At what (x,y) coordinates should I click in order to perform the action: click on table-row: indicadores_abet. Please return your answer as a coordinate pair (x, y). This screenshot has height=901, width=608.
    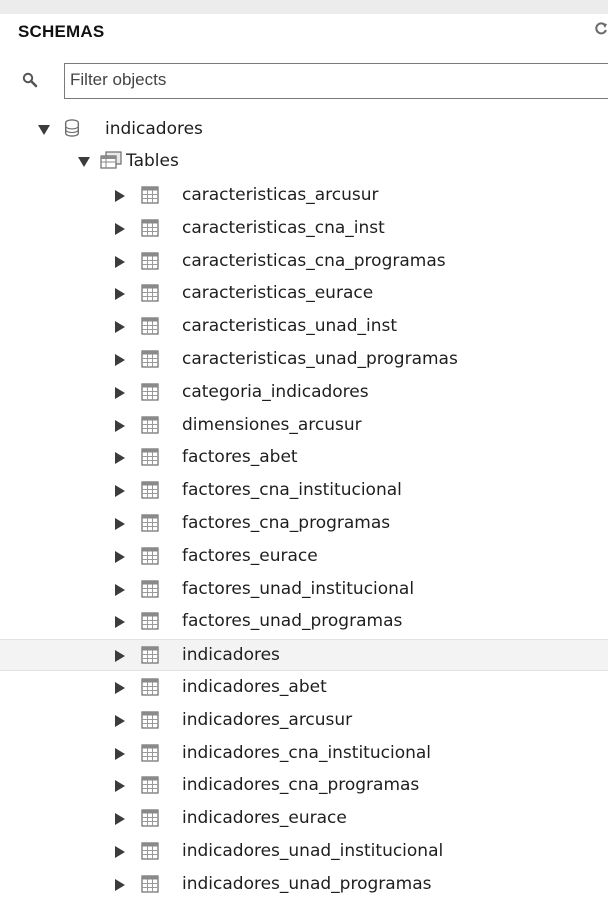
    Looking at the image, I should click on (304, 688).